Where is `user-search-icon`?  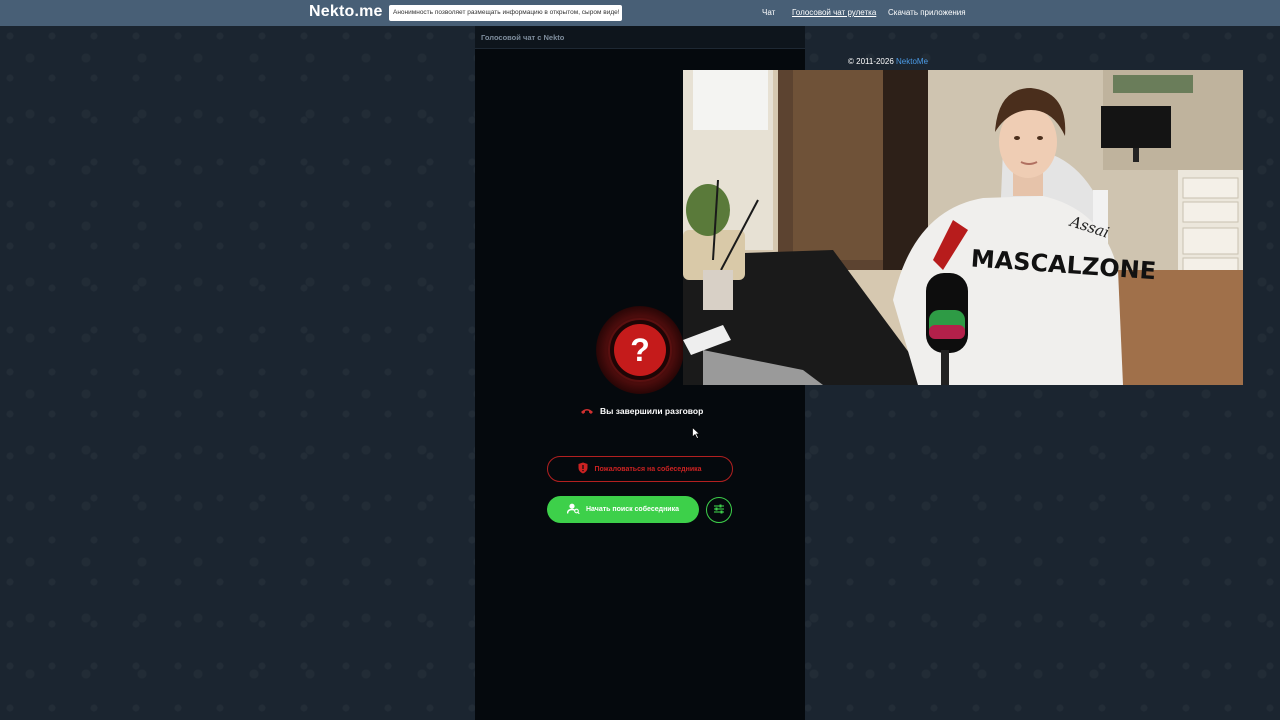
user-search-icon is located at coordinates (573, 509).